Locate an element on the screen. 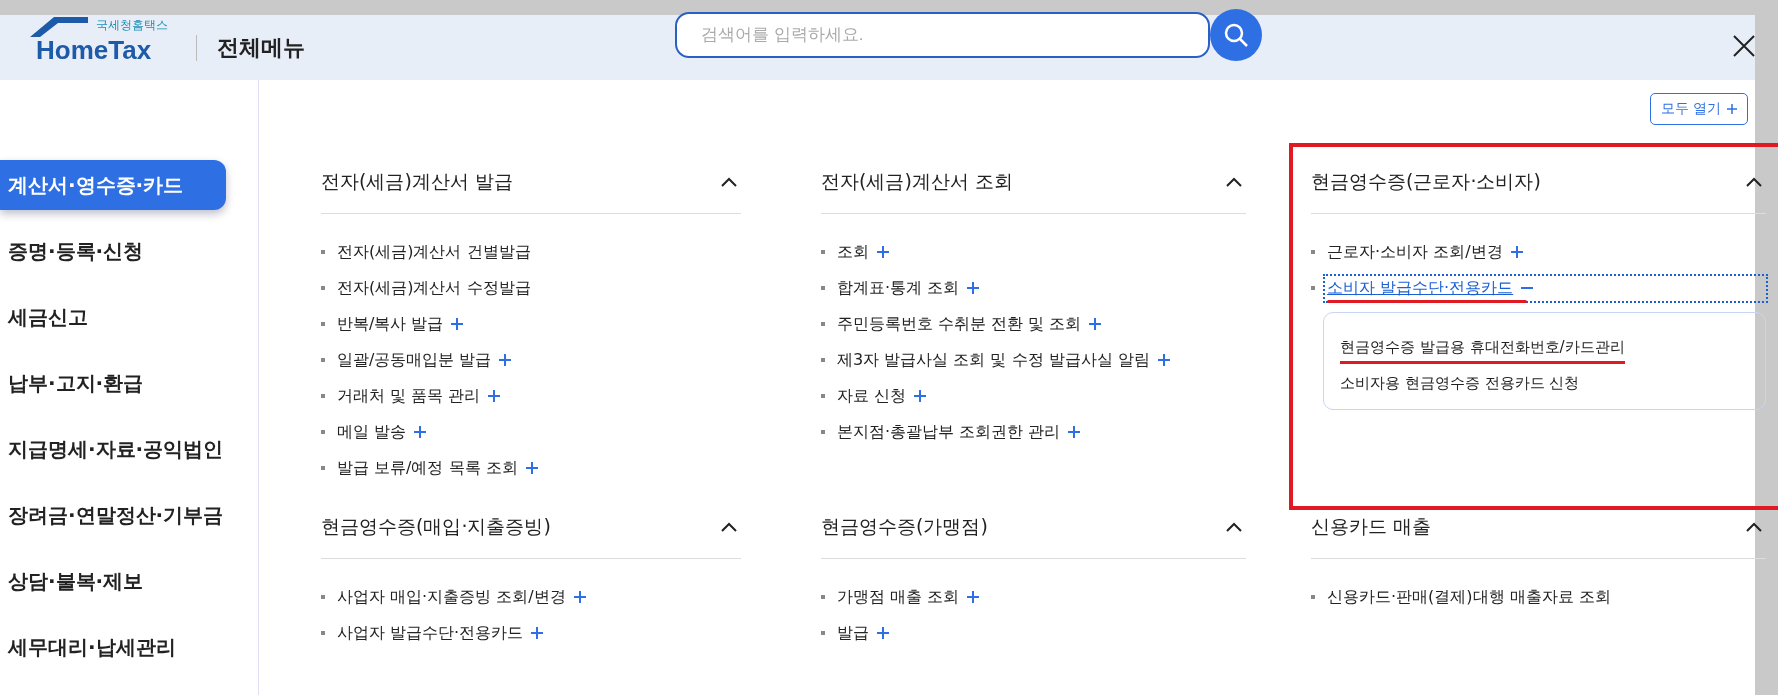  submenu-link: 소비자용 현금영수증 전용카드 신청 is located at coordinates (1460, 384).